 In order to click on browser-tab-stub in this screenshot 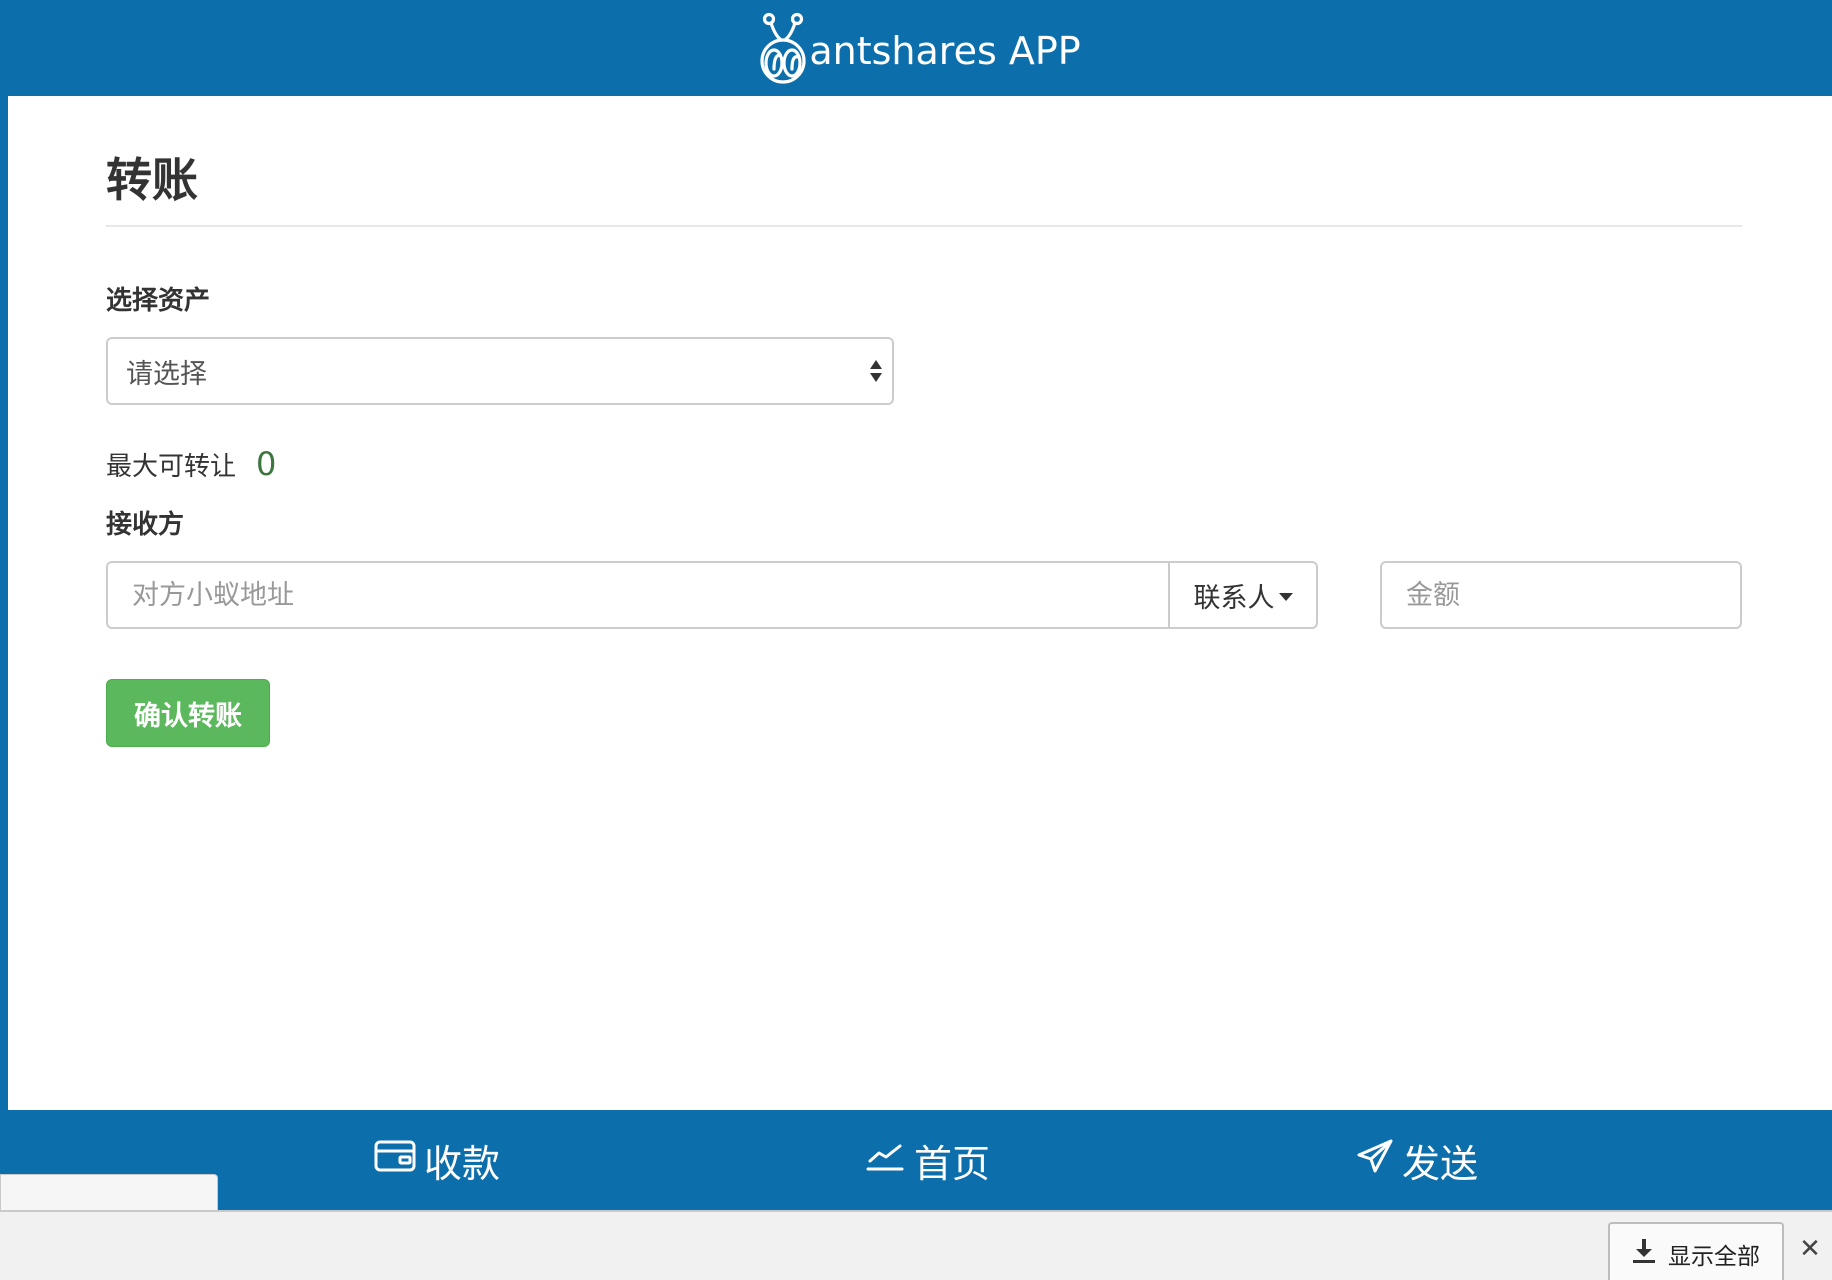, I will do `click(109, 1193)`.